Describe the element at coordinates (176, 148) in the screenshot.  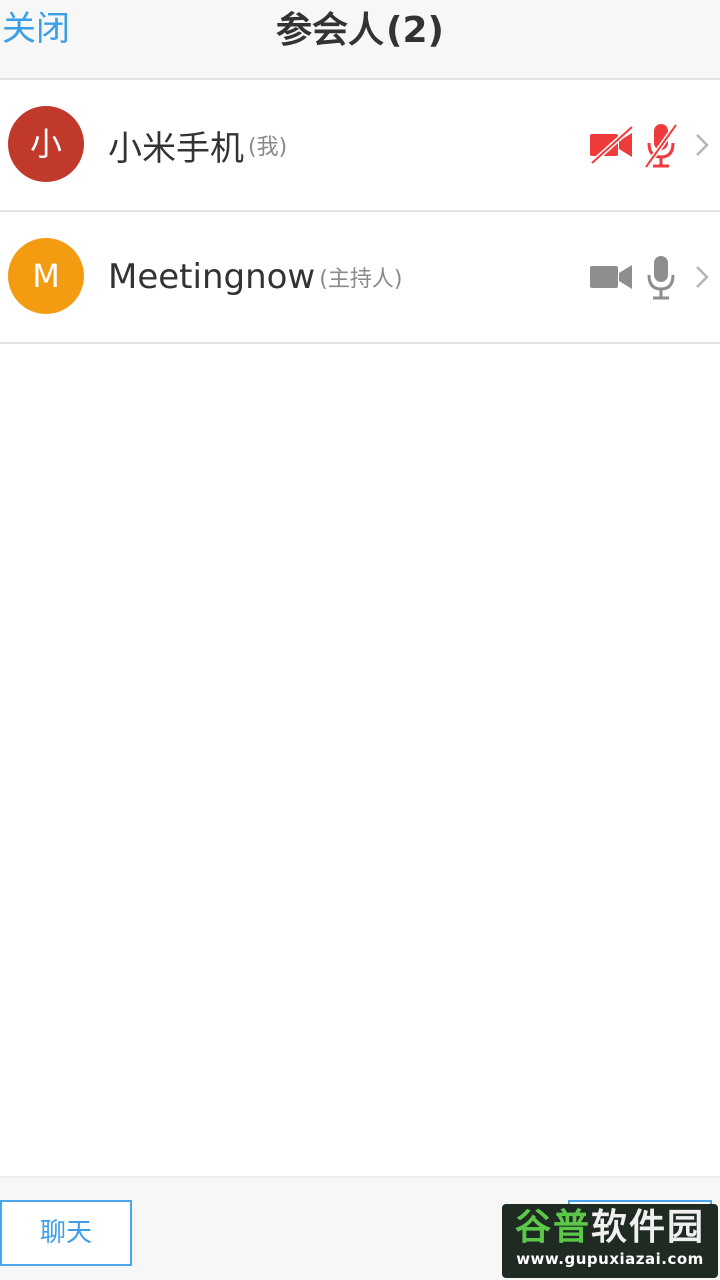
I see `participant-name: 小米手机` at that location.